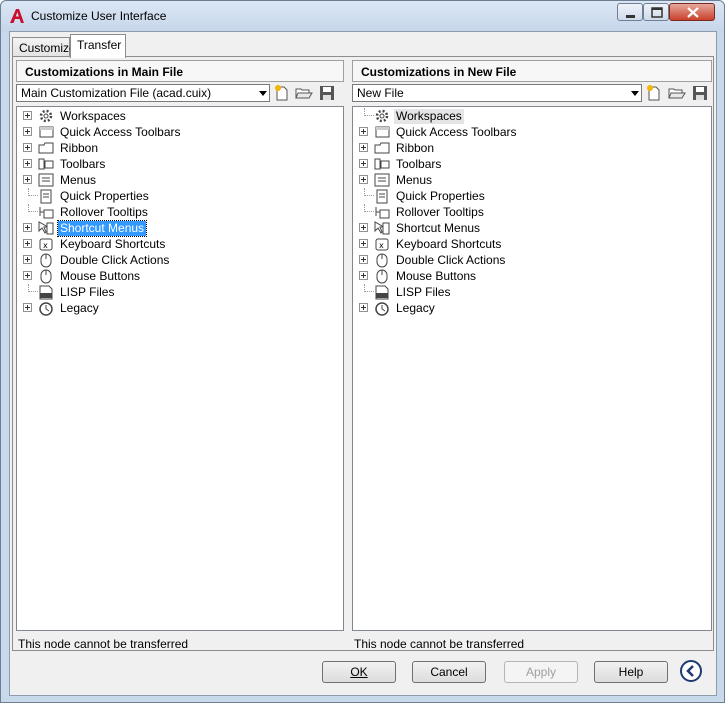 The width and height of the screenshot is (725, 703). What do you see at coordinates (449, 672) in the screenshot?
I see `cancel-button: Cancel` at bounding box center [449, 672].